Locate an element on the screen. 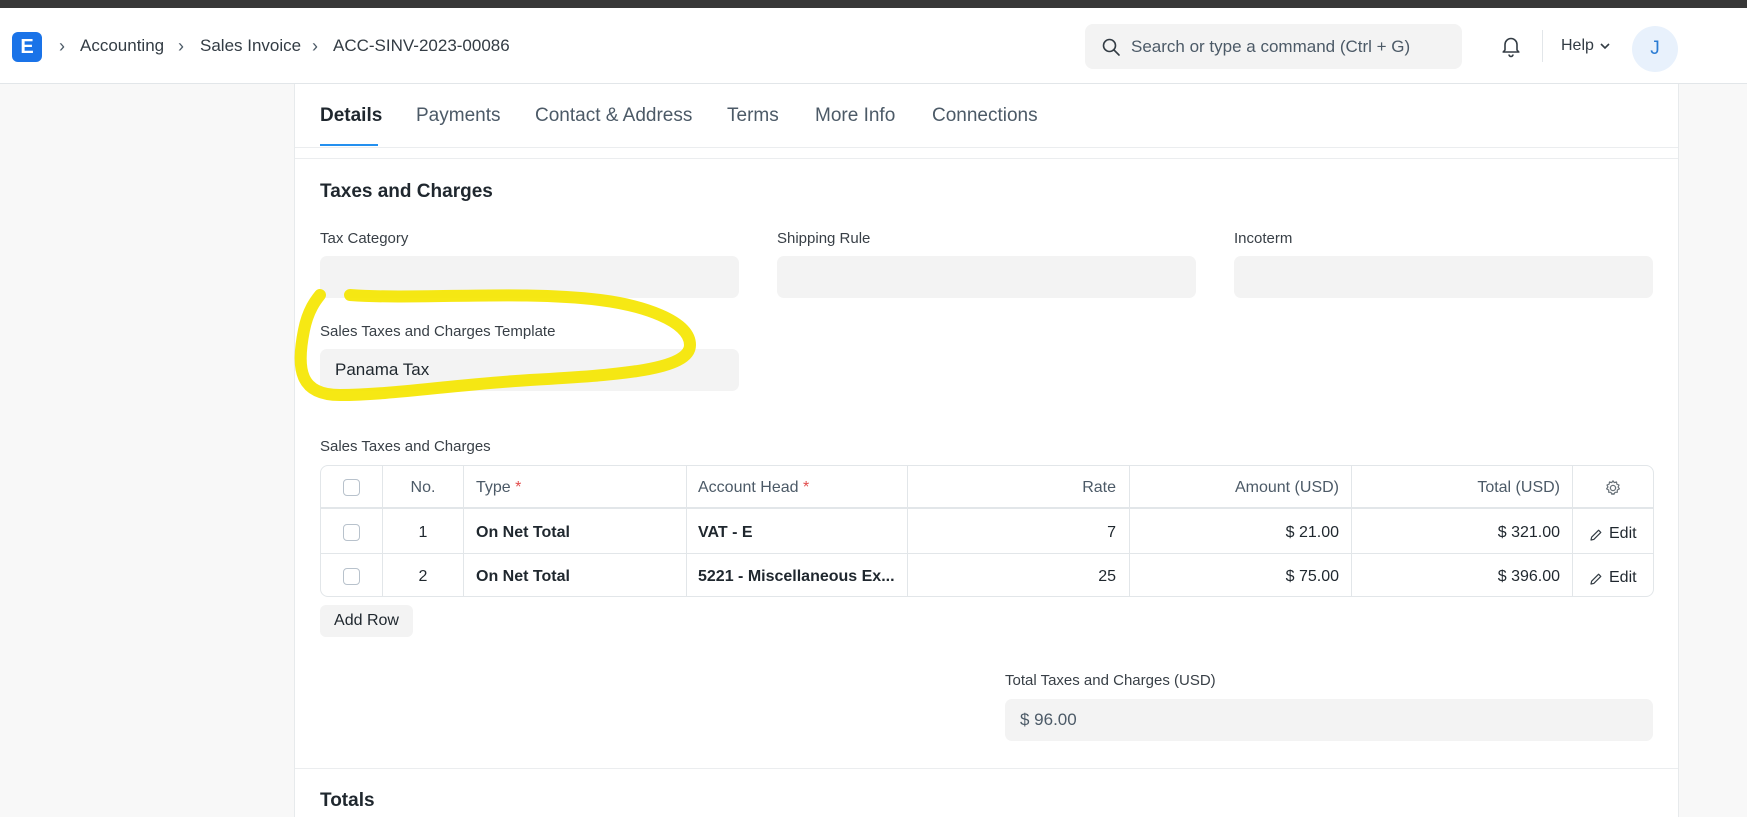 Image resolution: width=1747 pixels, height=817 pixels. tax-category-label: Tax Category is located at coordinates (364, 238).